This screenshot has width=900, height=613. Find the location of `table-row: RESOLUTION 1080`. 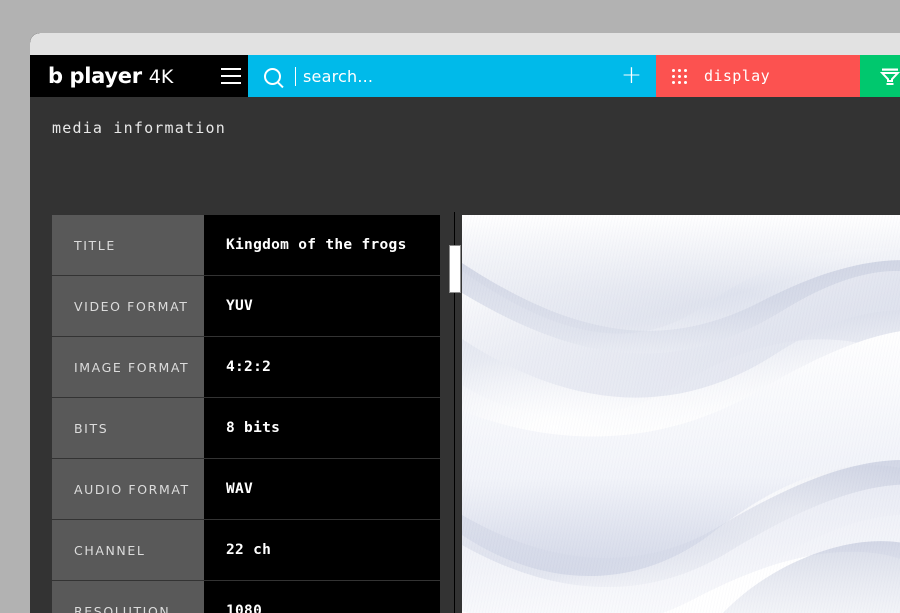

table-row: RESOLUTION 1080 is located at coordinates (246, 597).